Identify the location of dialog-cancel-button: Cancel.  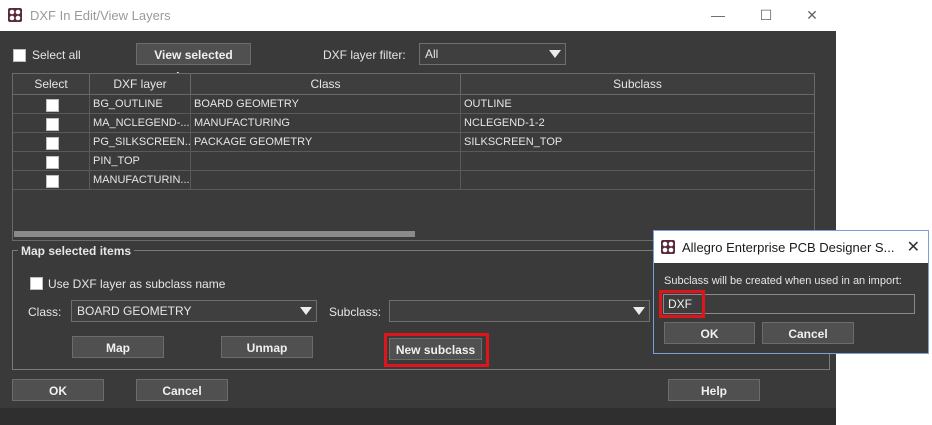
(808, 333).